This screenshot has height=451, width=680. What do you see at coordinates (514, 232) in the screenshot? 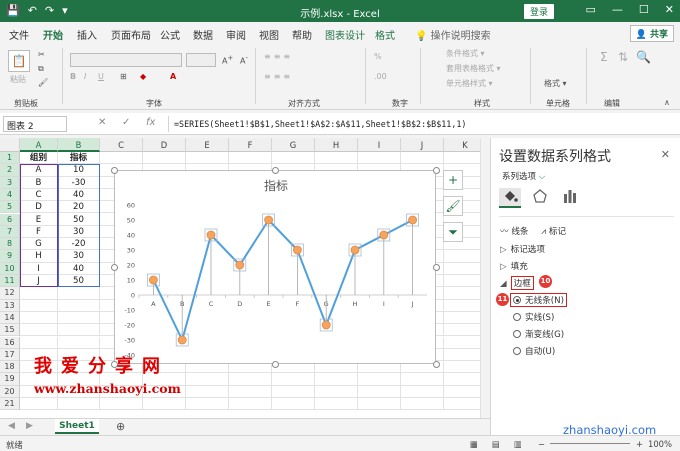
I see `line-section-tab: 〰 线条` at bounding box center [514, 232].